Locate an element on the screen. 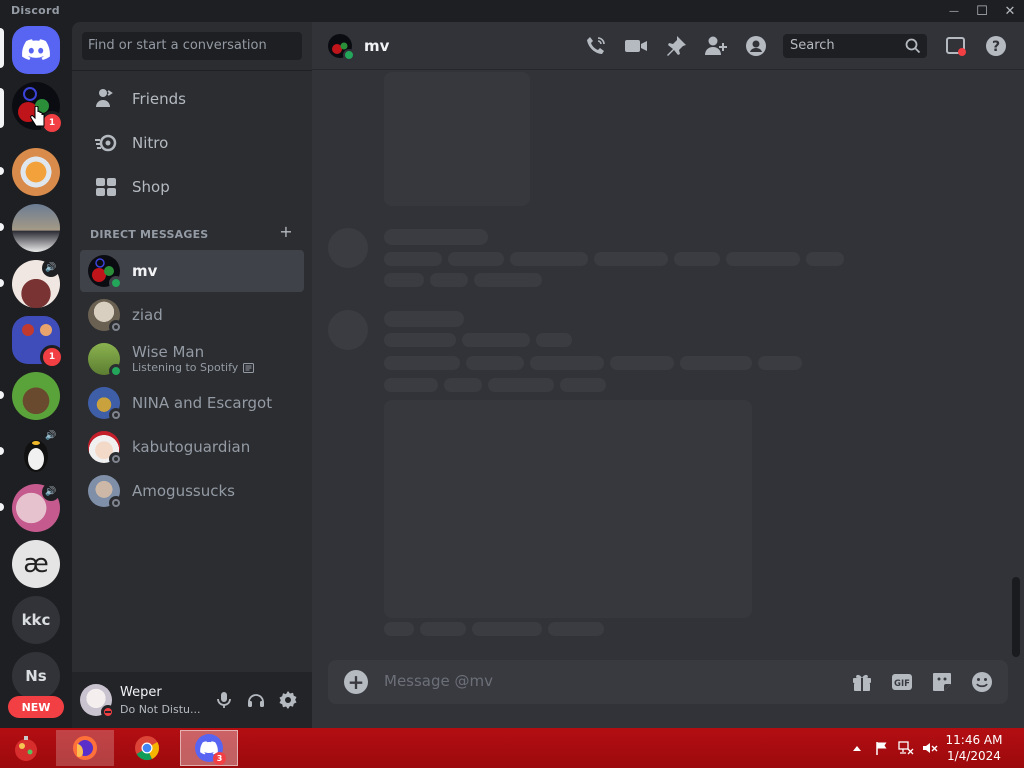 This screenshot has height=768, width=1024. server-icon: æ is located at coordinates (36, 564).